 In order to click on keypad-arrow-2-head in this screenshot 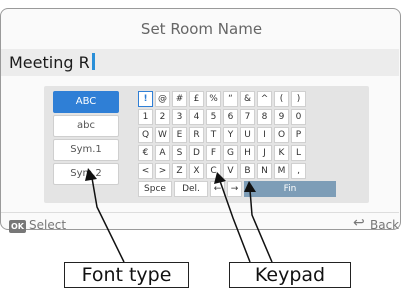, I will do `click(250, 186)`.